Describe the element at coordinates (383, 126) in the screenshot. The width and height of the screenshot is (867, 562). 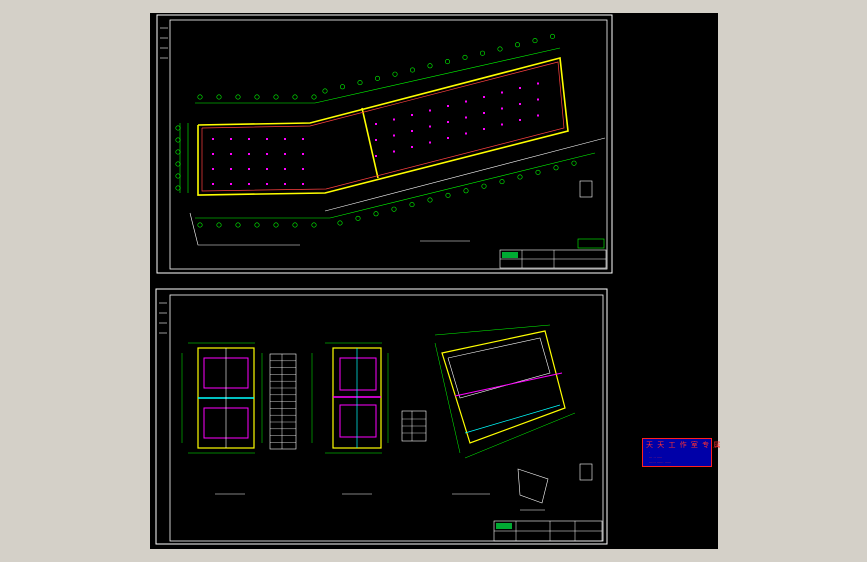
I see `building-outline-red` at that location.